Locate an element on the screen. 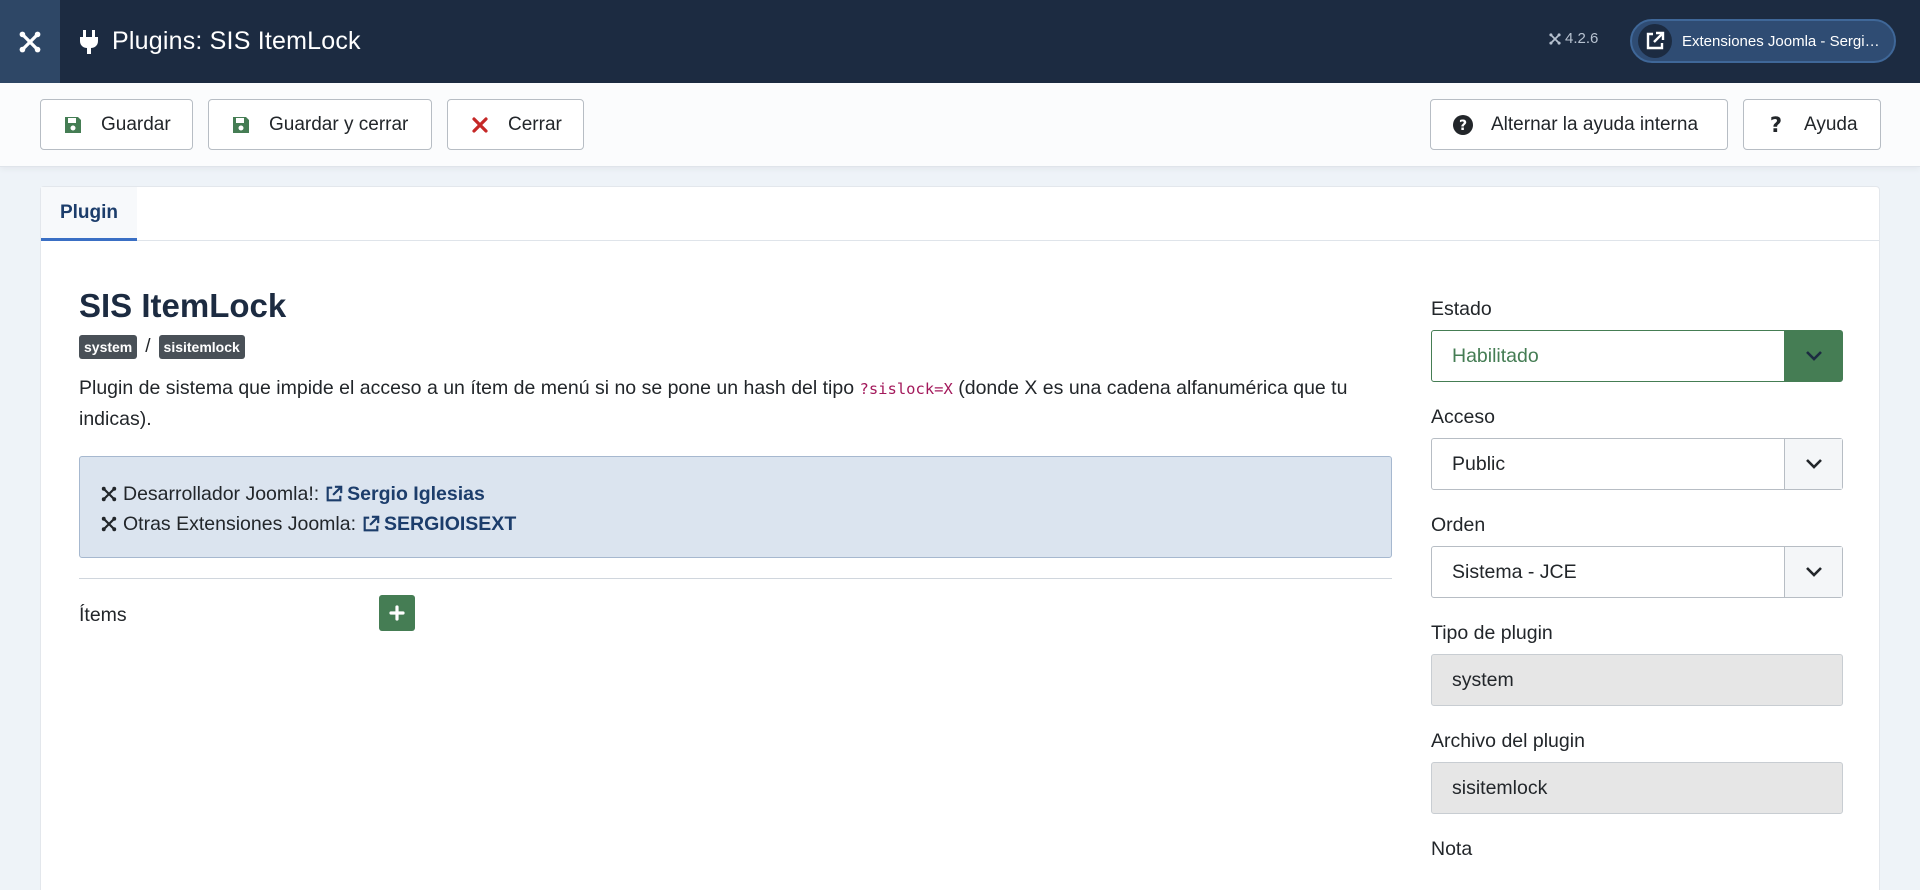 The image size is (1920, 890). save-button: Guardar is located at coordinates (116, 124).